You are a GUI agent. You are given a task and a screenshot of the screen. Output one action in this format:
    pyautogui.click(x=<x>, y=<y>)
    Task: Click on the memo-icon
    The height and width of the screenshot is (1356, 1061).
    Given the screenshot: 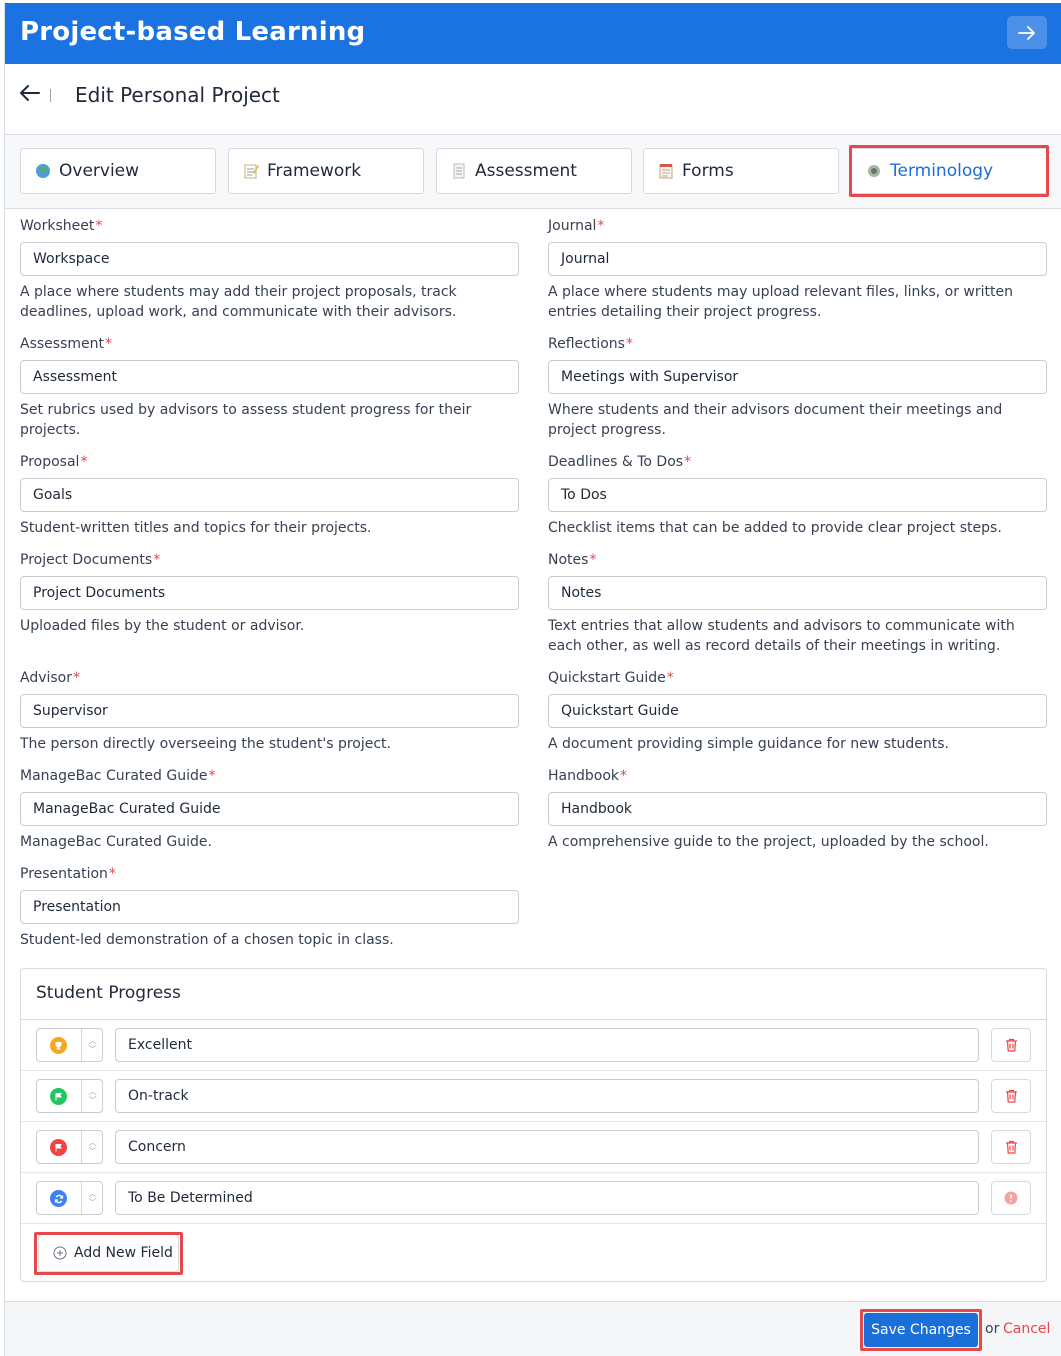 What is the action you would take?
    pyautogui.click(x=251, y=171)
    